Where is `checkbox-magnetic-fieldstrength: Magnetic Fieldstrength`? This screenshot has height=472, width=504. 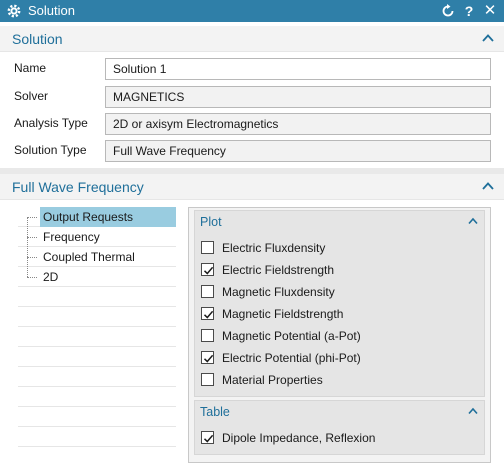
checkbox-magnetic-fieldstrength: Magnetic Fieldstrength is located at coordinates (341, 314).